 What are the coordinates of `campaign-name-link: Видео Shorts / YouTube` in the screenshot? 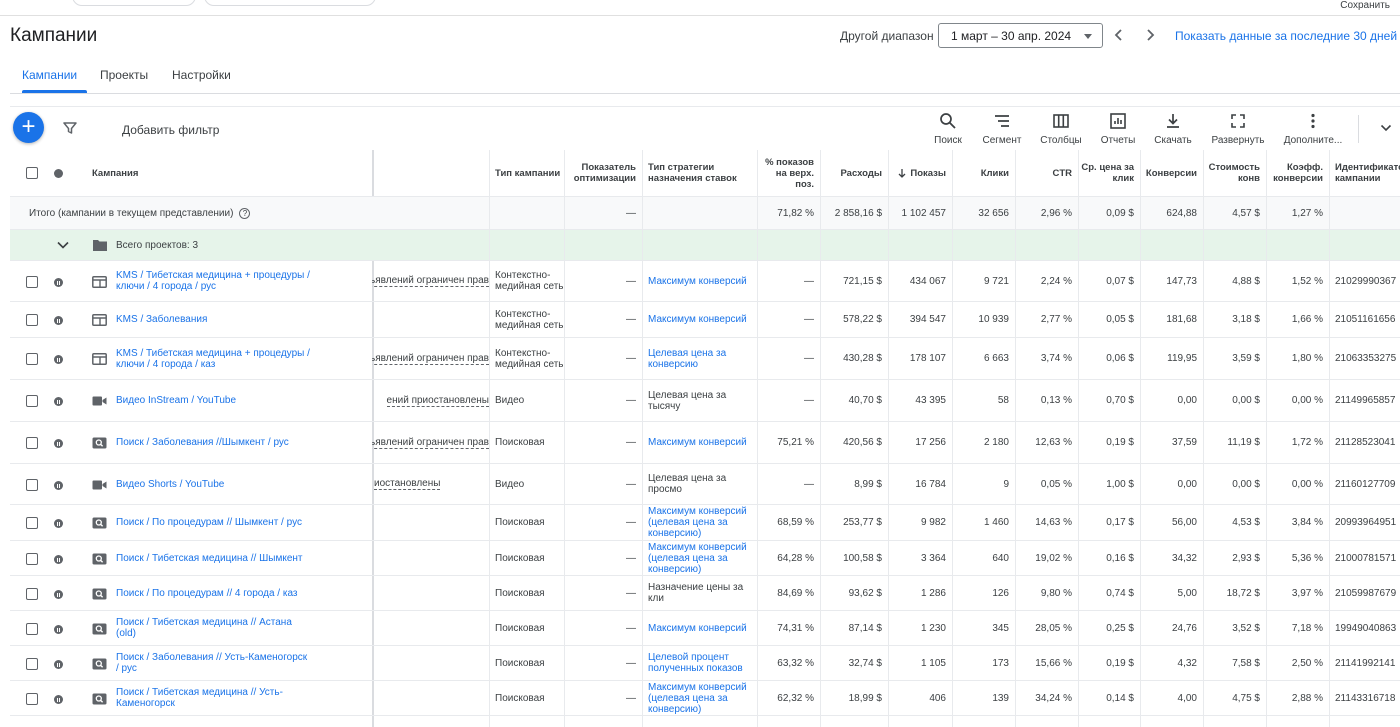 It's located at (170, 484).